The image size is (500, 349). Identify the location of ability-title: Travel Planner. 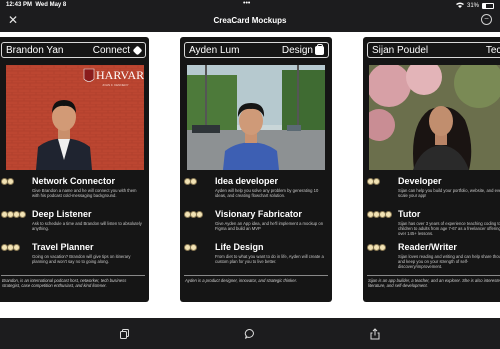
(63, 247).